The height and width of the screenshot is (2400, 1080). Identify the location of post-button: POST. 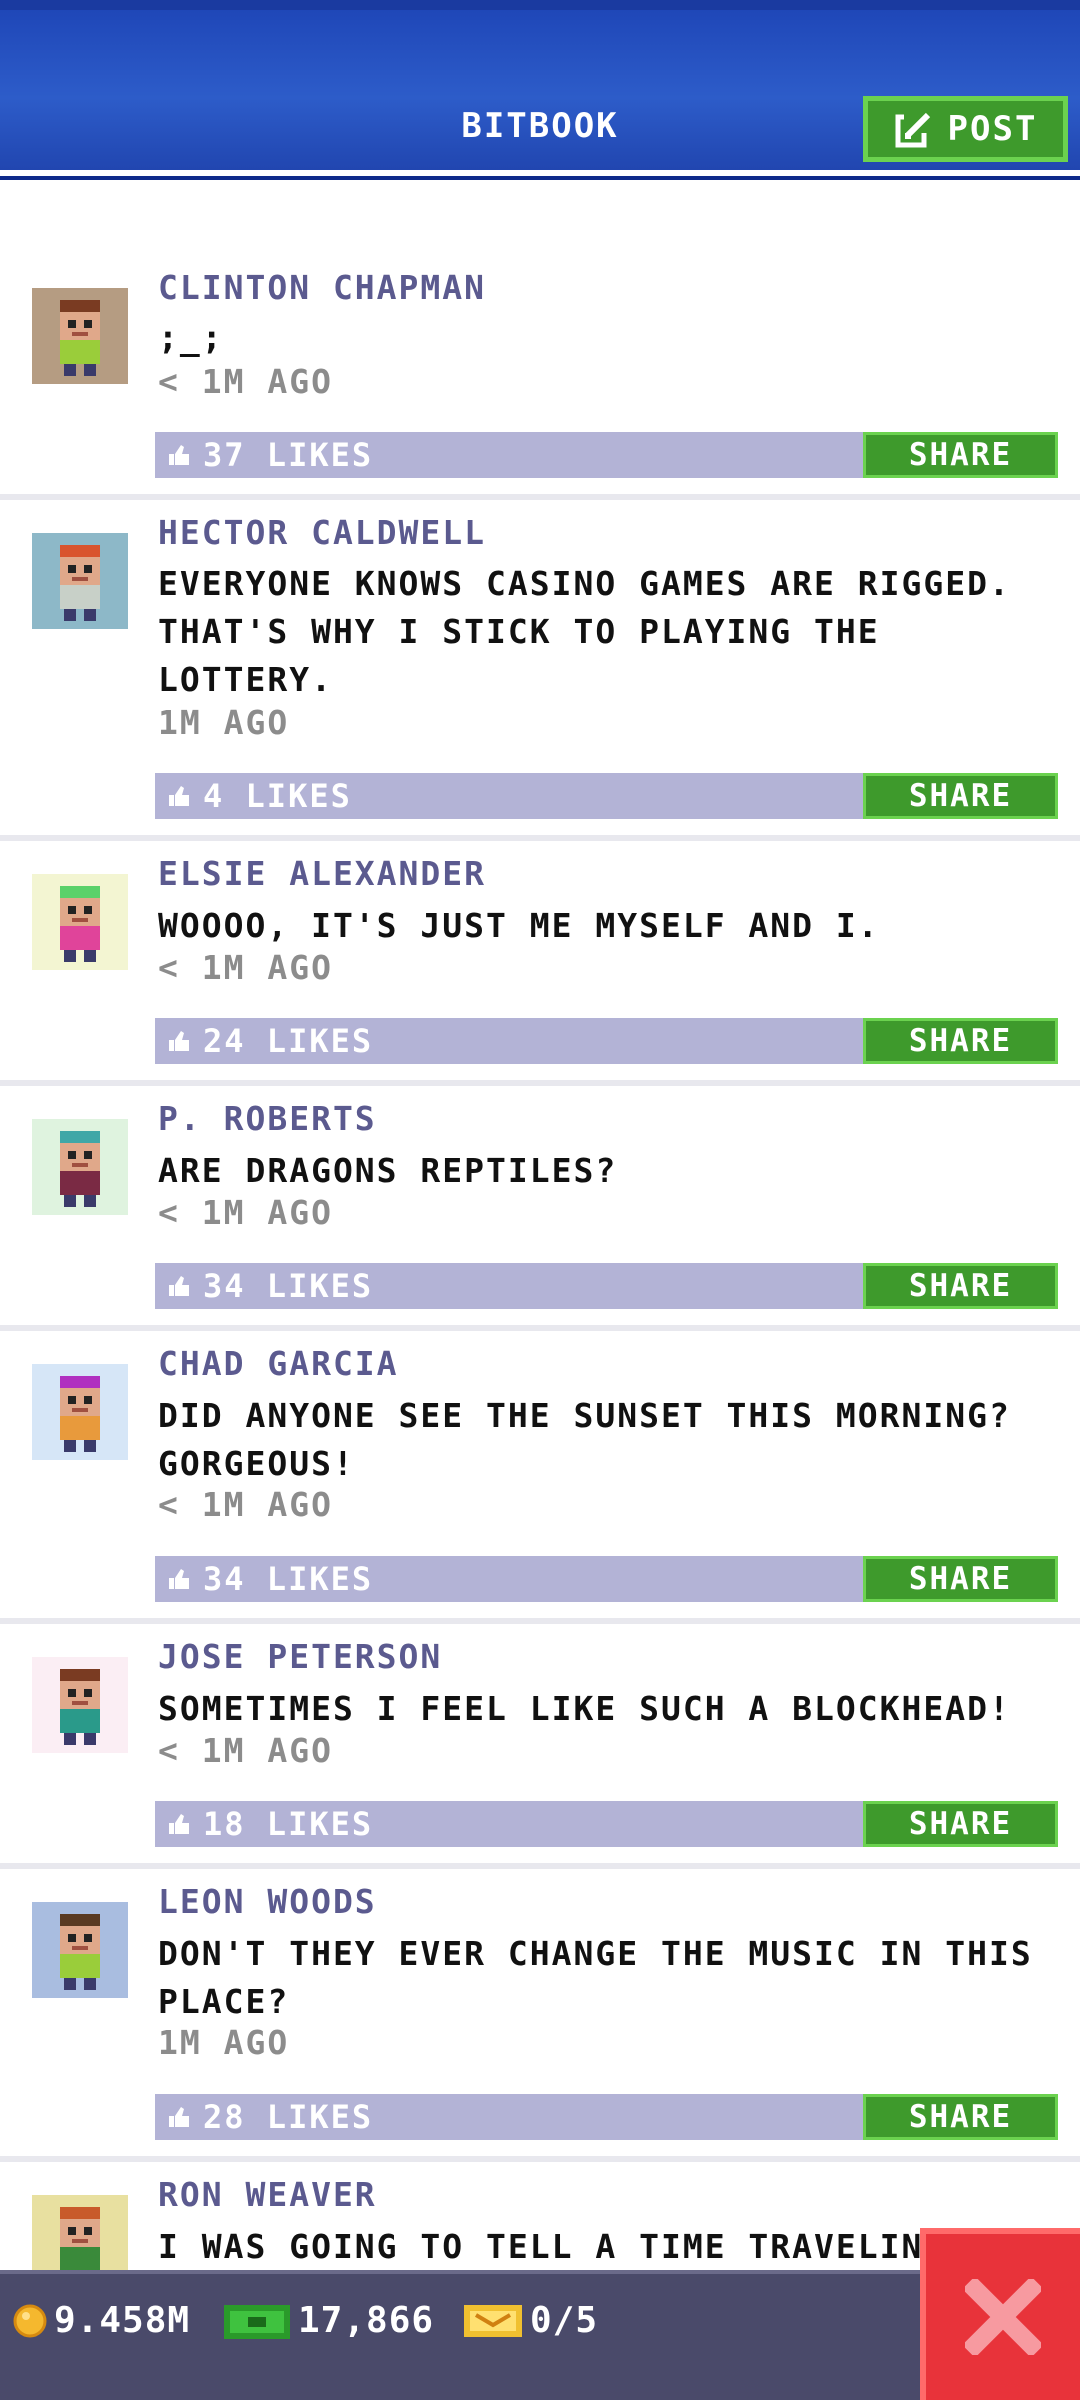
(965, 129).